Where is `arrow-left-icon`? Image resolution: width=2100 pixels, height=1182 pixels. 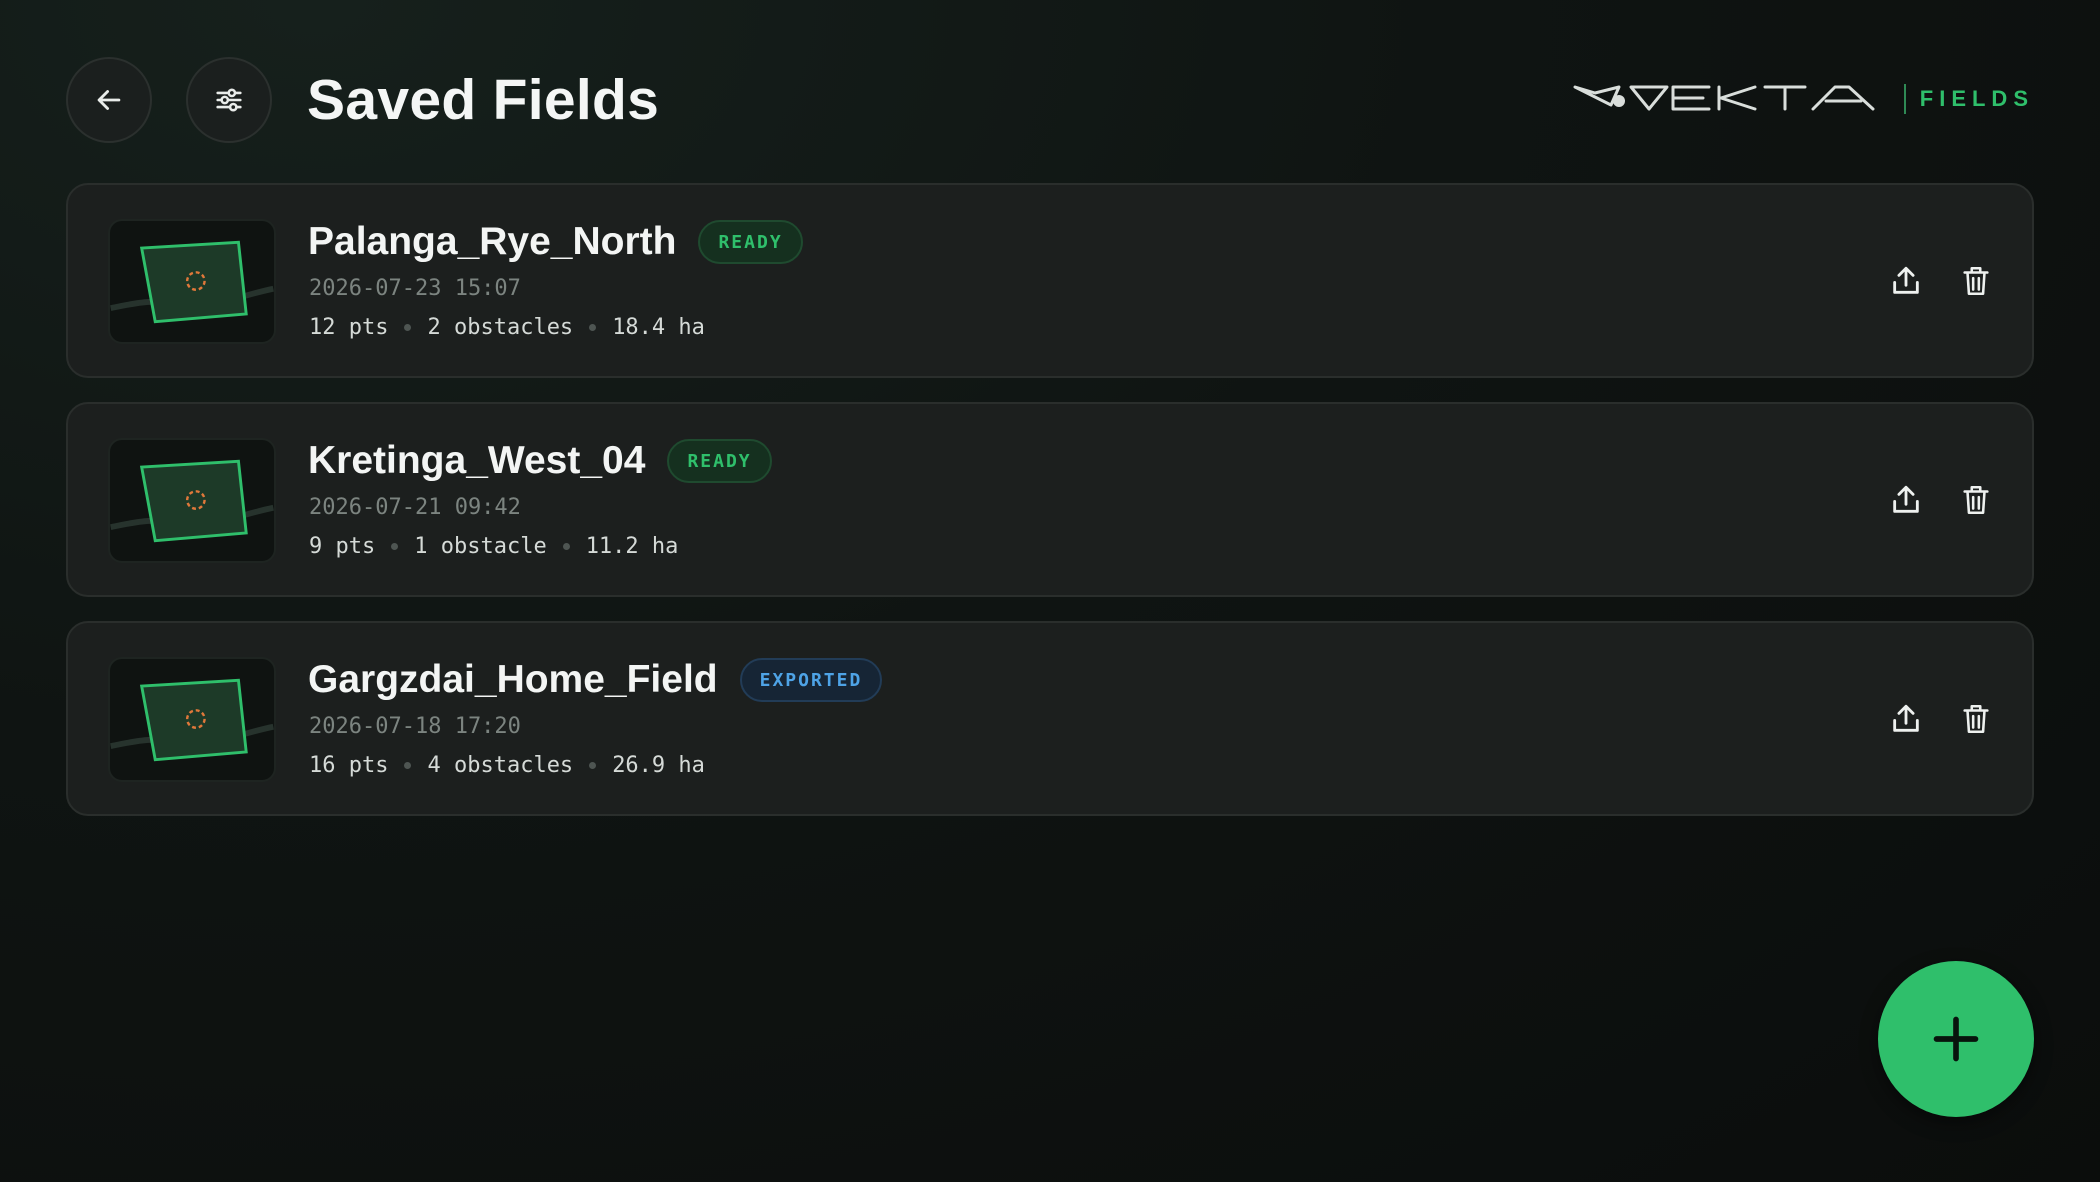
arrow-left-icon is located at coordinates (109, 100).